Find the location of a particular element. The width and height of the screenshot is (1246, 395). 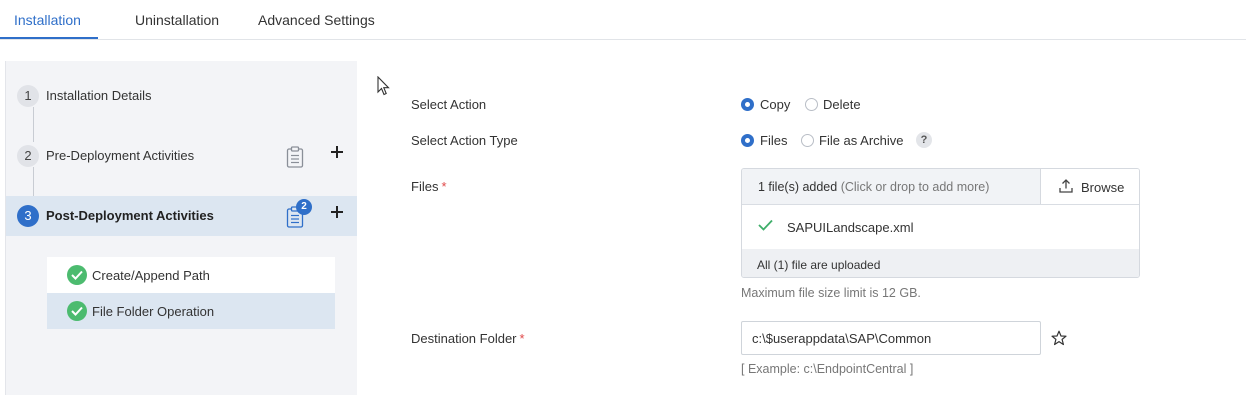

upload-icon is located at coordinates (1066, 186).